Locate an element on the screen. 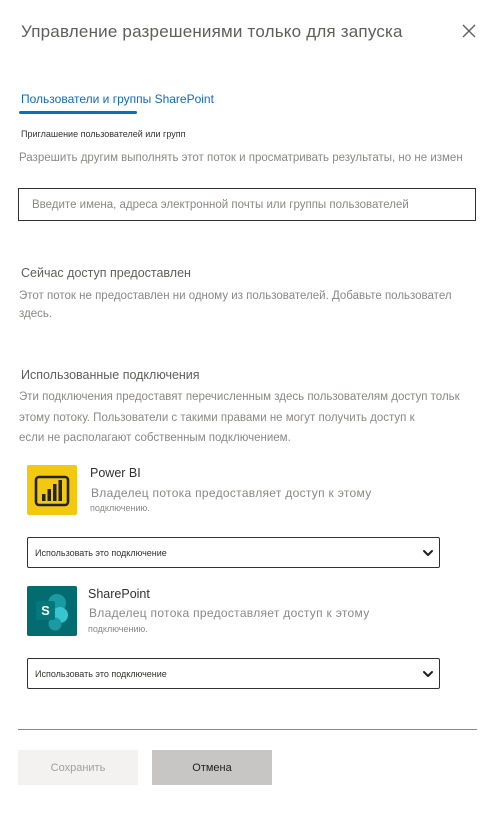  footer-divider is located at coordinates (247, 729).